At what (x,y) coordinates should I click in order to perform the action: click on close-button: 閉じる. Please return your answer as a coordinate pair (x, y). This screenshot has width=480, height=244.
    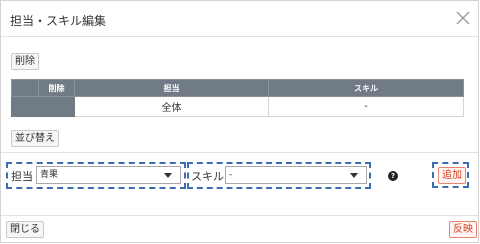
    Looking at the image, I should click on (25, 229).